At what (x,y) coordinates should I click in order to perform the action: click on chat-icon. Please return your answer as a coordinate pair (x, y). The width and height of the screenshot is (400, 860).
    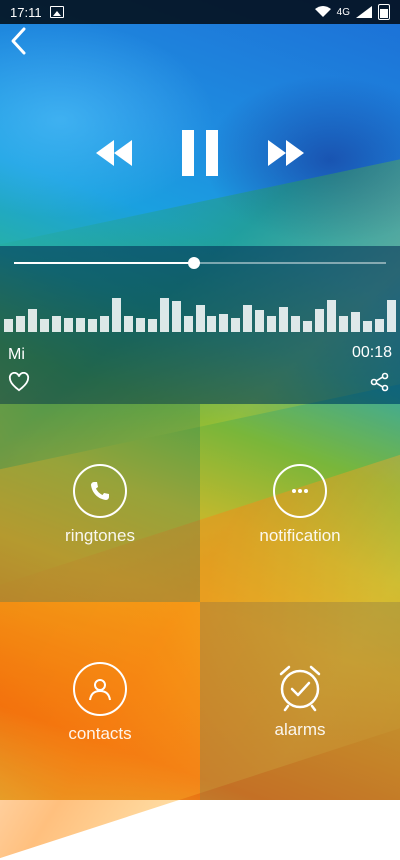
    Looking at the image, I should click on (300, 491).